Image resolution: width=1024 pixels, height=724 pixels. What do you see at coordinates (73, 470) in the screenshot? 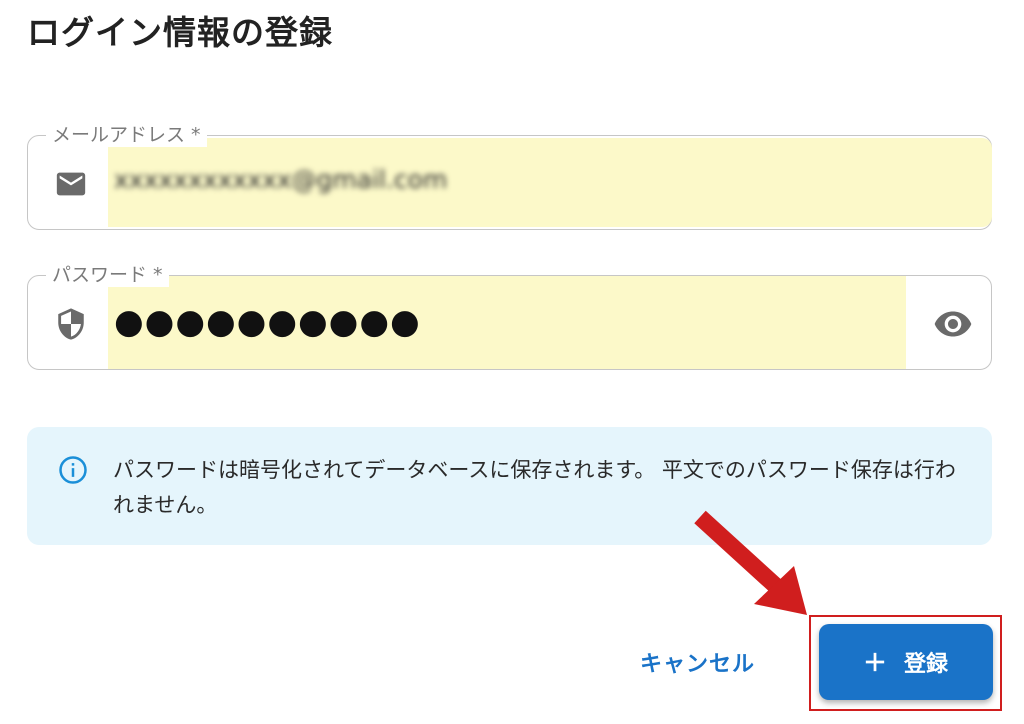
I see `info-icon` at bounding box center [73, 470].